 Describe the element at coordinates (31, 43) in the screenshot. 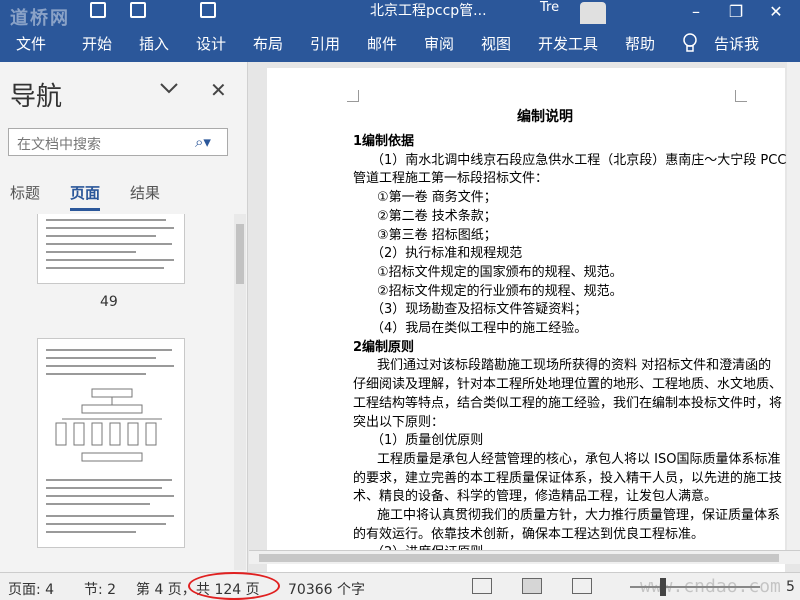

I see `menu-file: 文件` at that location.